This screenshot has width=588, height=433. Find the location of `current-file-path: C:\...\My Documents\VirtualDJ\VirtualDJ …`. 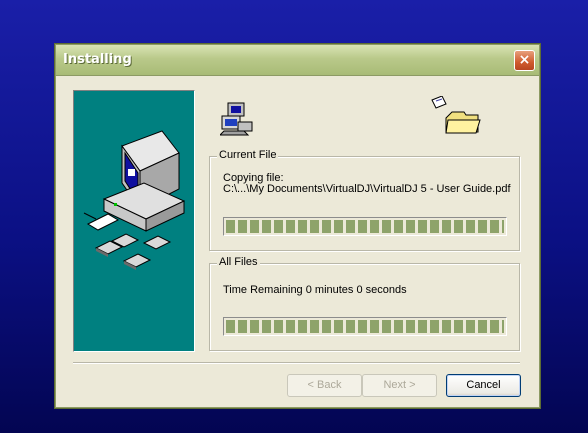

current-file-path: C:\...\My Documents\VirtualDJ\VirtualDJ … is located at coordinates (367, 189).